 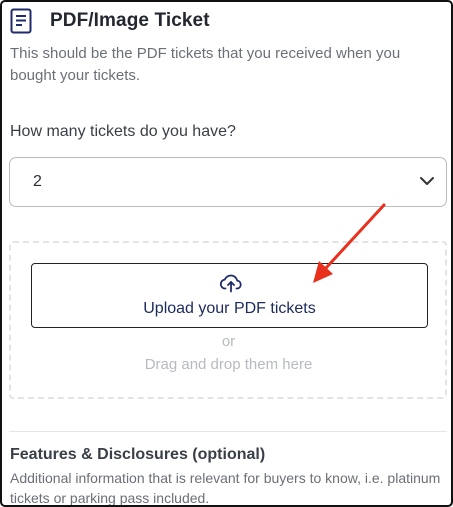 I want to click on section-header: PDF/Image Ticket, so click(x=110, y=21).